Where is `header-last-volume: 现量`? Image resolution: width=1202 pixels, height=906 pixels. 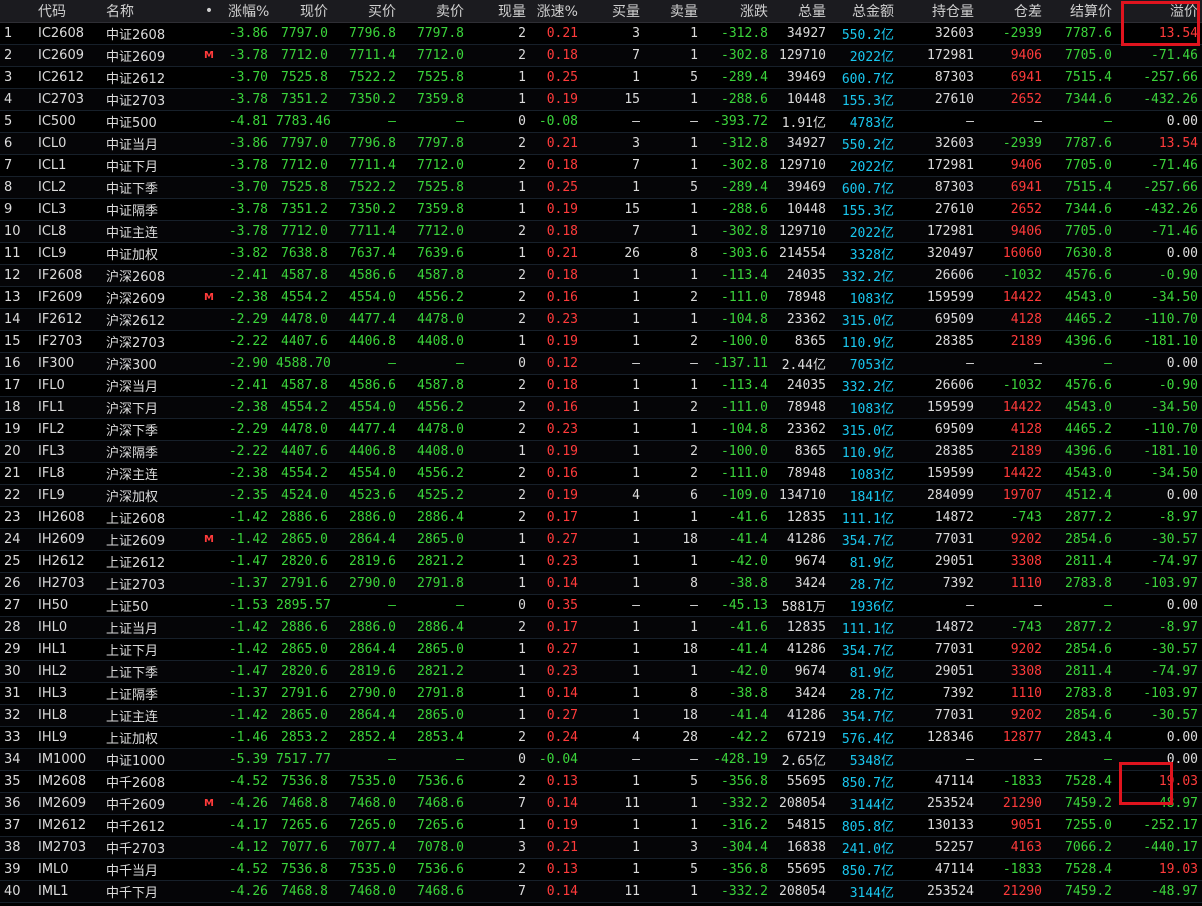
header-last-volume: 现量 is located at coordinates (499, 11).